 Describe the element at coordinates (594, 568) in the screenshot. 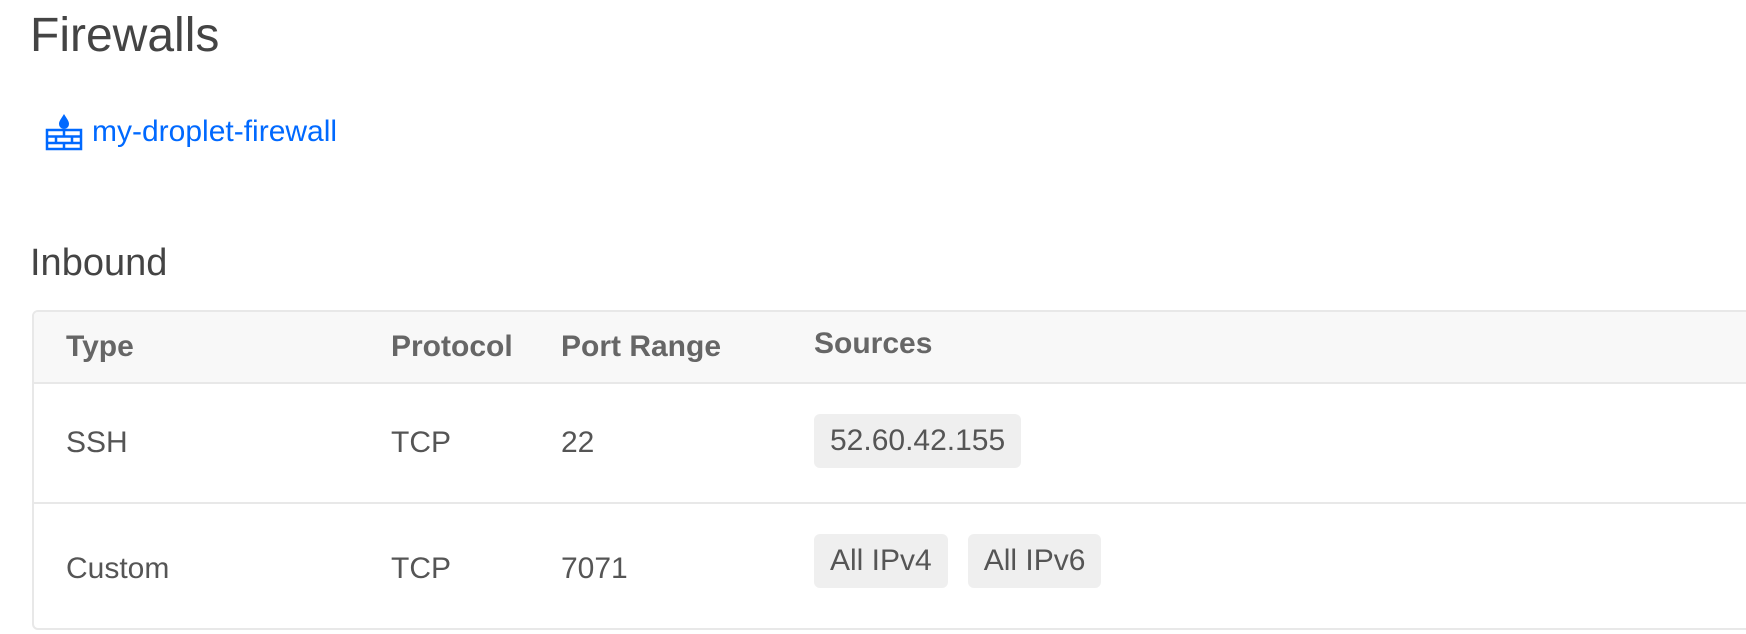

I see `rule-port-range: 7071` at that location.